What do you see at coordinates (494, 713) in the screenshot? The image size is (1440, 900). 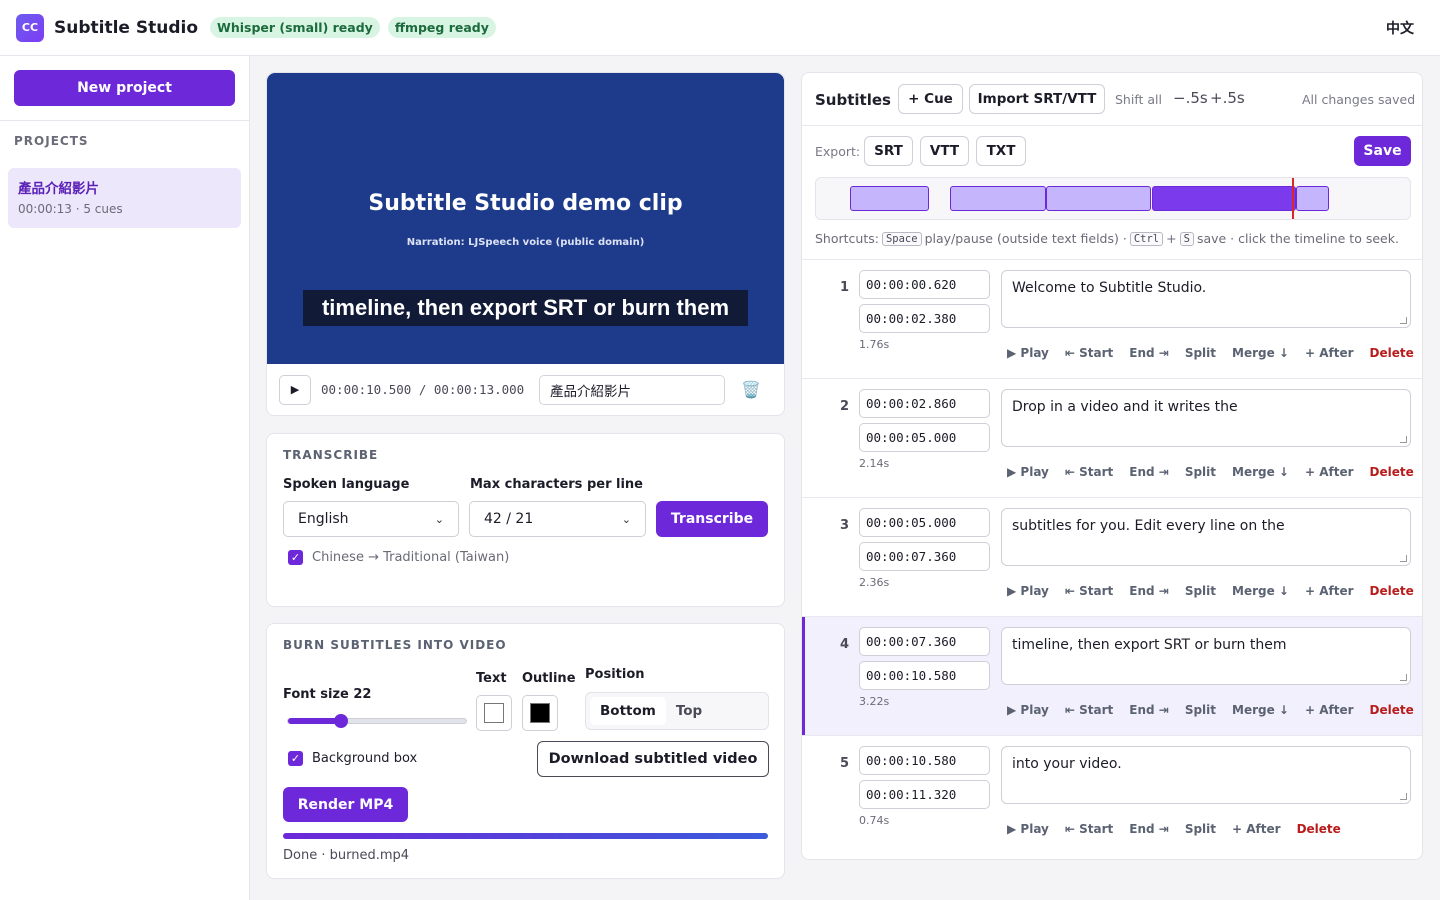 I see `text-color-picker` at bounding box center [494, 713].